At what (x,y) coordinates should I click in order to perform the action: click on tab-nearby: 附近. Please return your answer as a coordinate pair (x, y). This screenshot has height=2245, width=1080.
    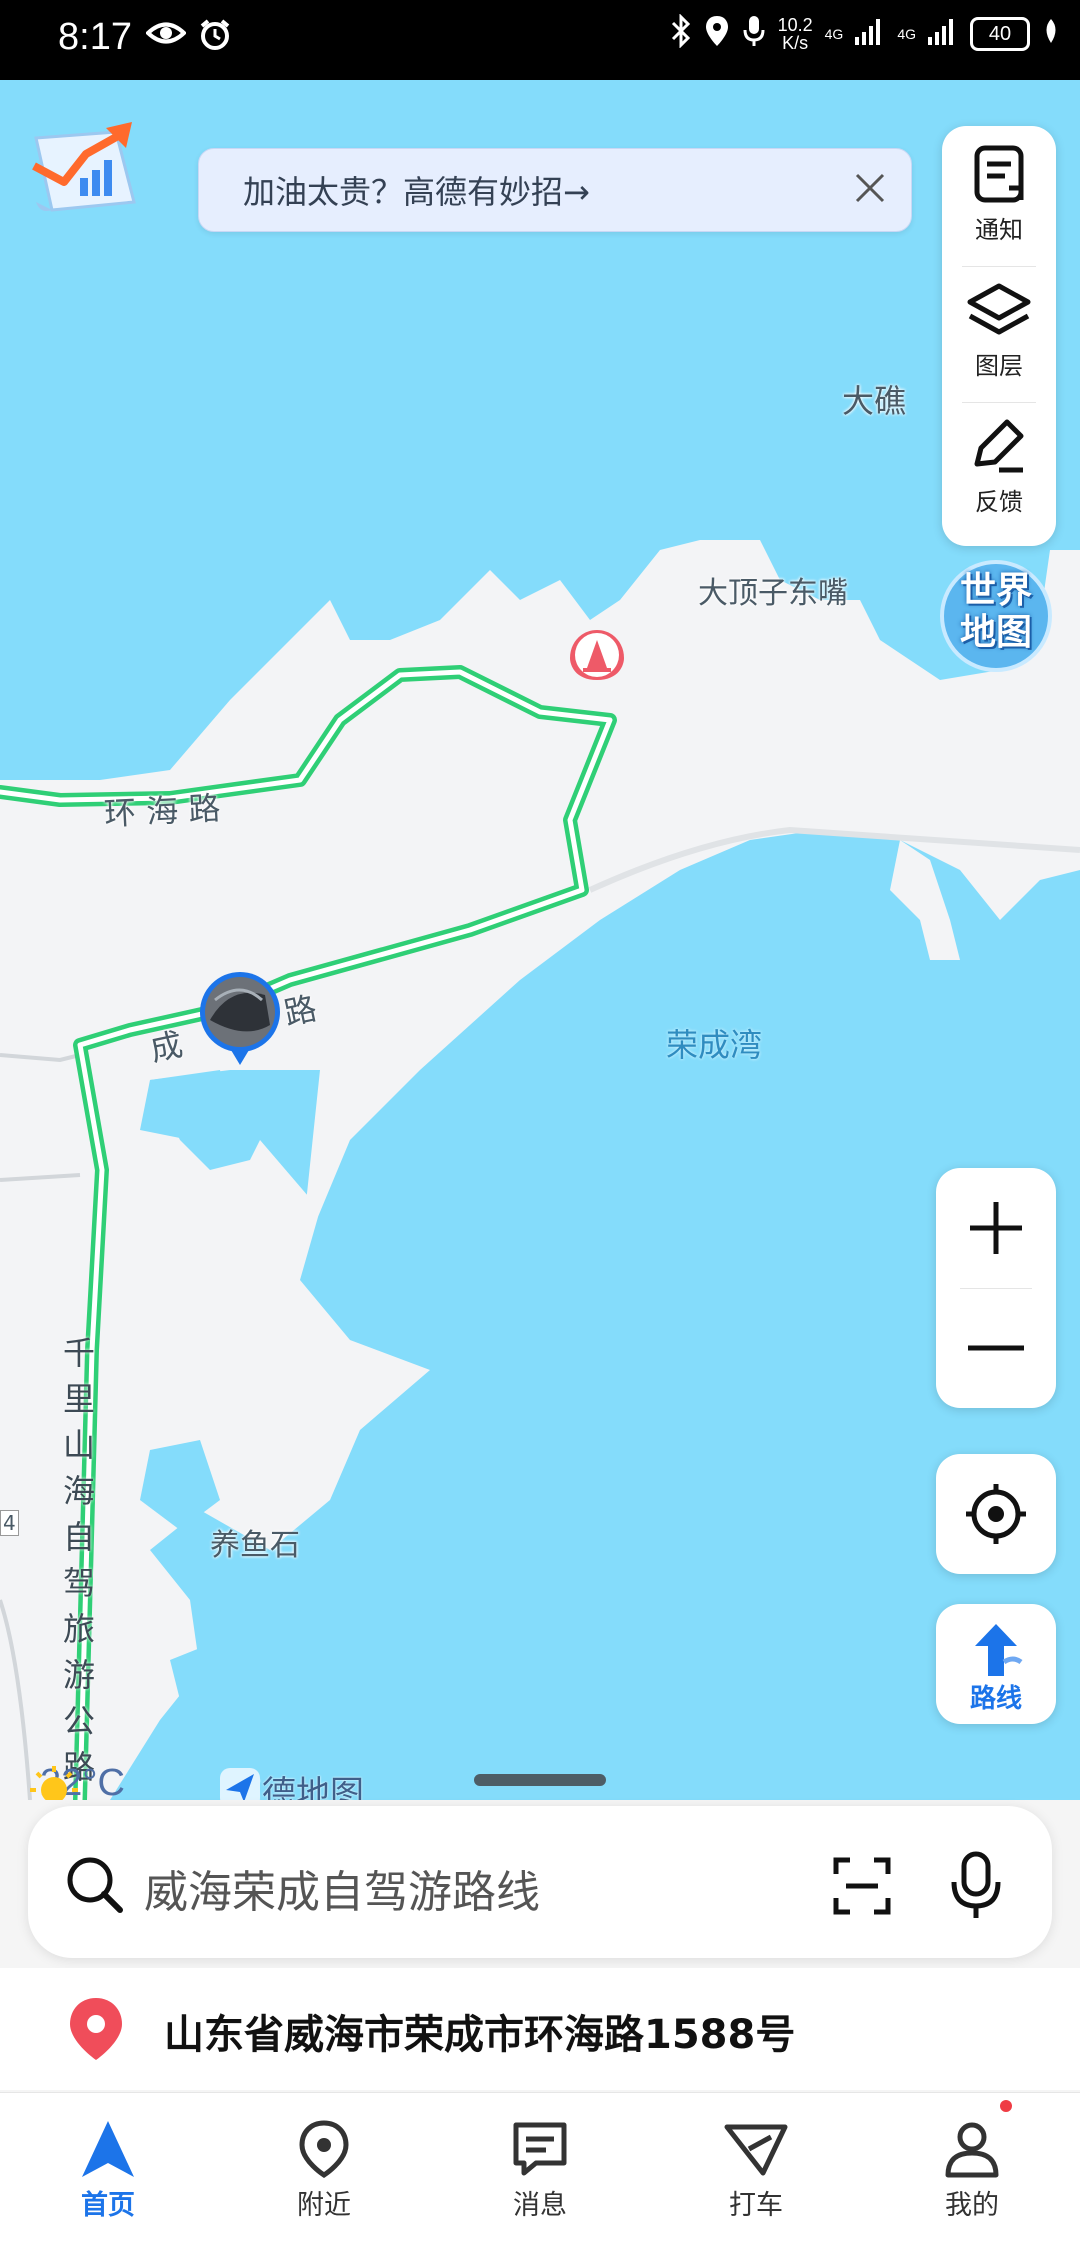
    Looking at the image, I should click on (324, 2169).